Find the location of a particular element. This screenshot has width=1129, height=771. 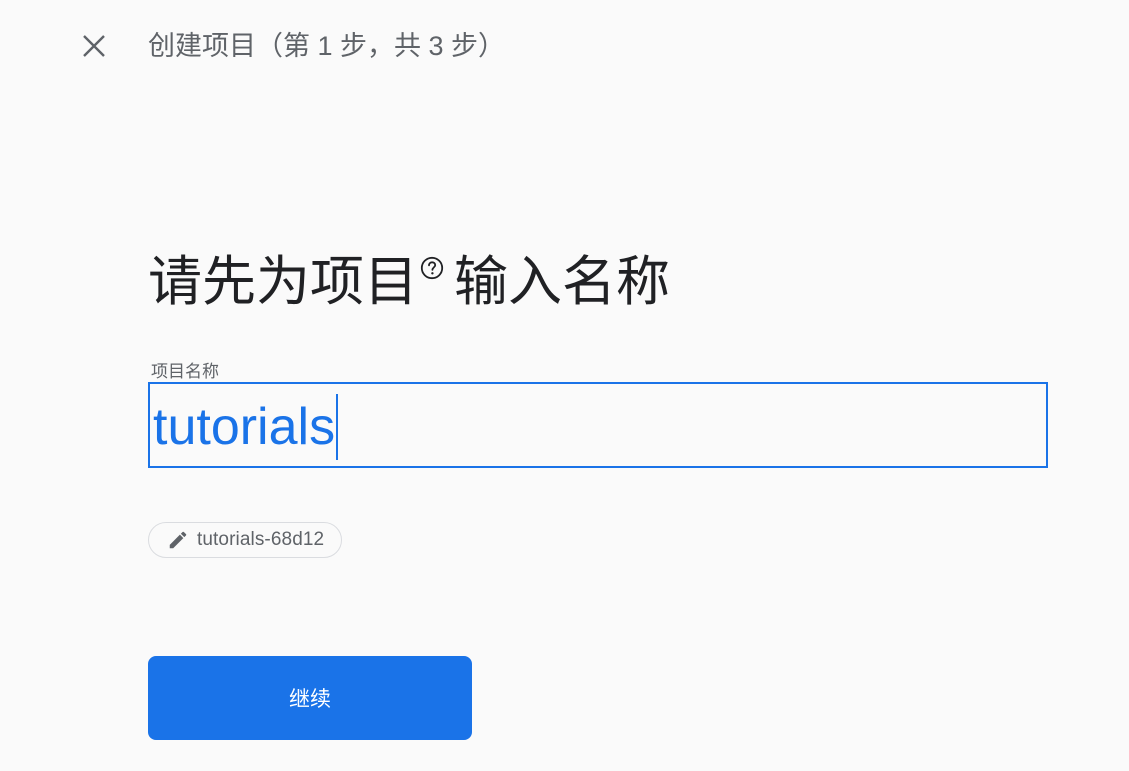

project-id-chip: tutorials-68d12 is located at coordinates (245, 540).